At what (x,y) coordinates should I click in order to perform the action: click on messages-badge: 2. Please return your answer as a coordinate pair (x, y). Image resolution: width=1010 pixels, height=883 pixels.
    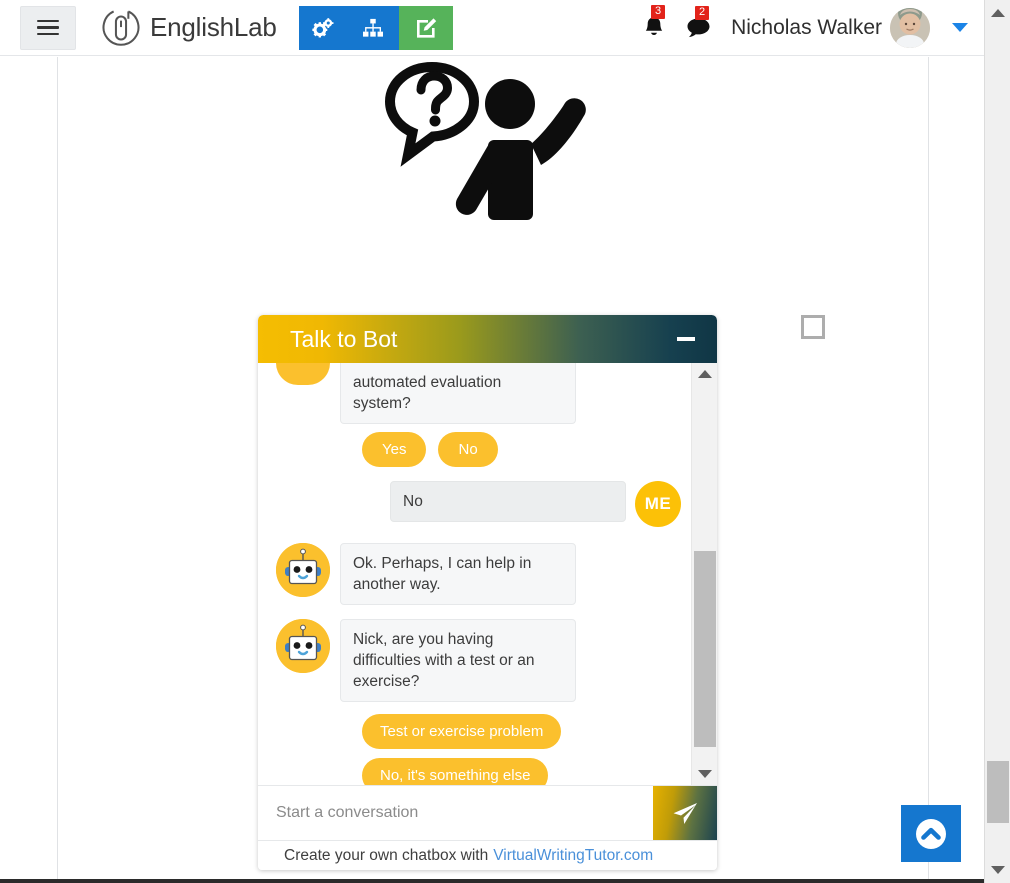
    Looking at the image, I should click on (702, 12).